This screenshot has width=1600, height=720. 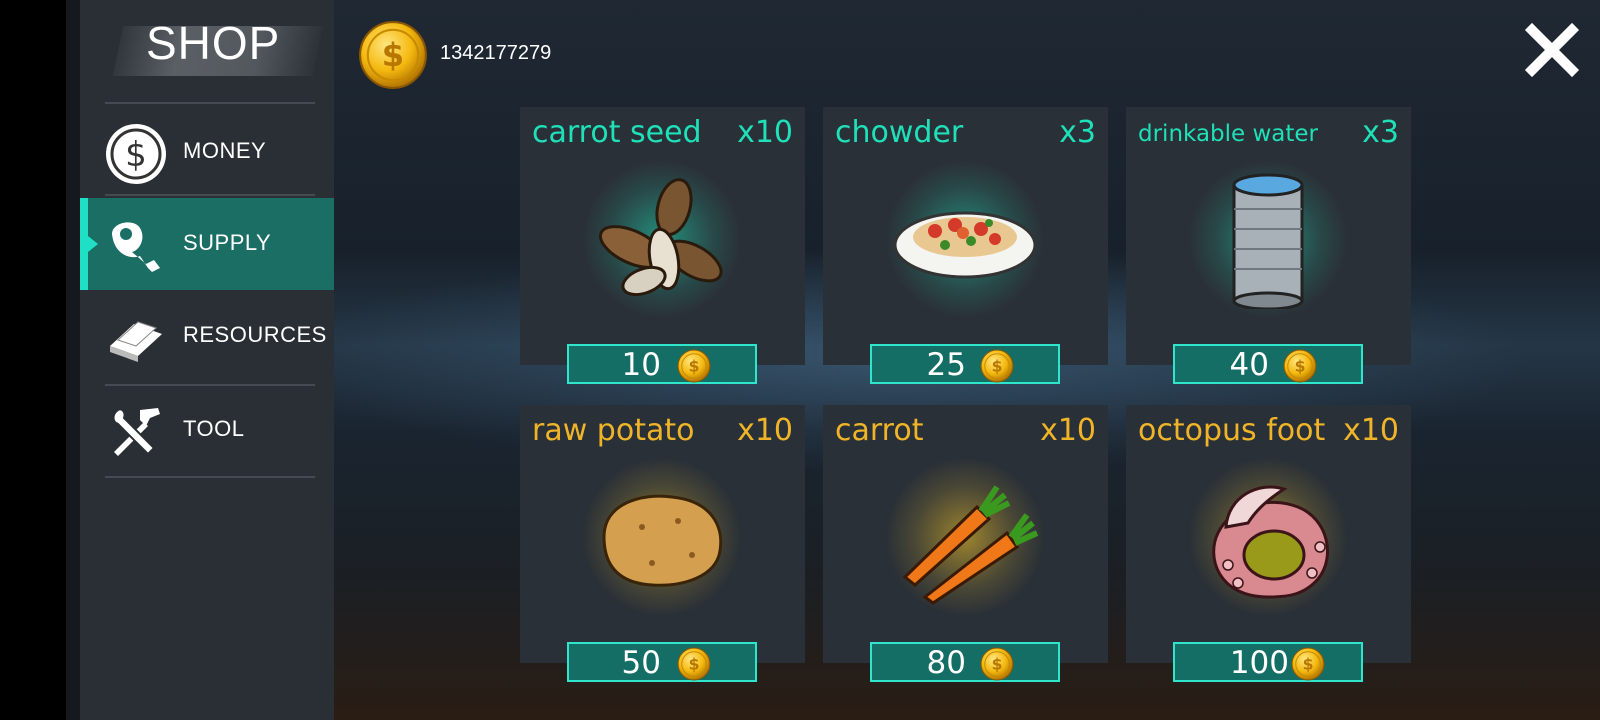 I want to click on coin-balance: 1342177279, so click(x=496, y=53).